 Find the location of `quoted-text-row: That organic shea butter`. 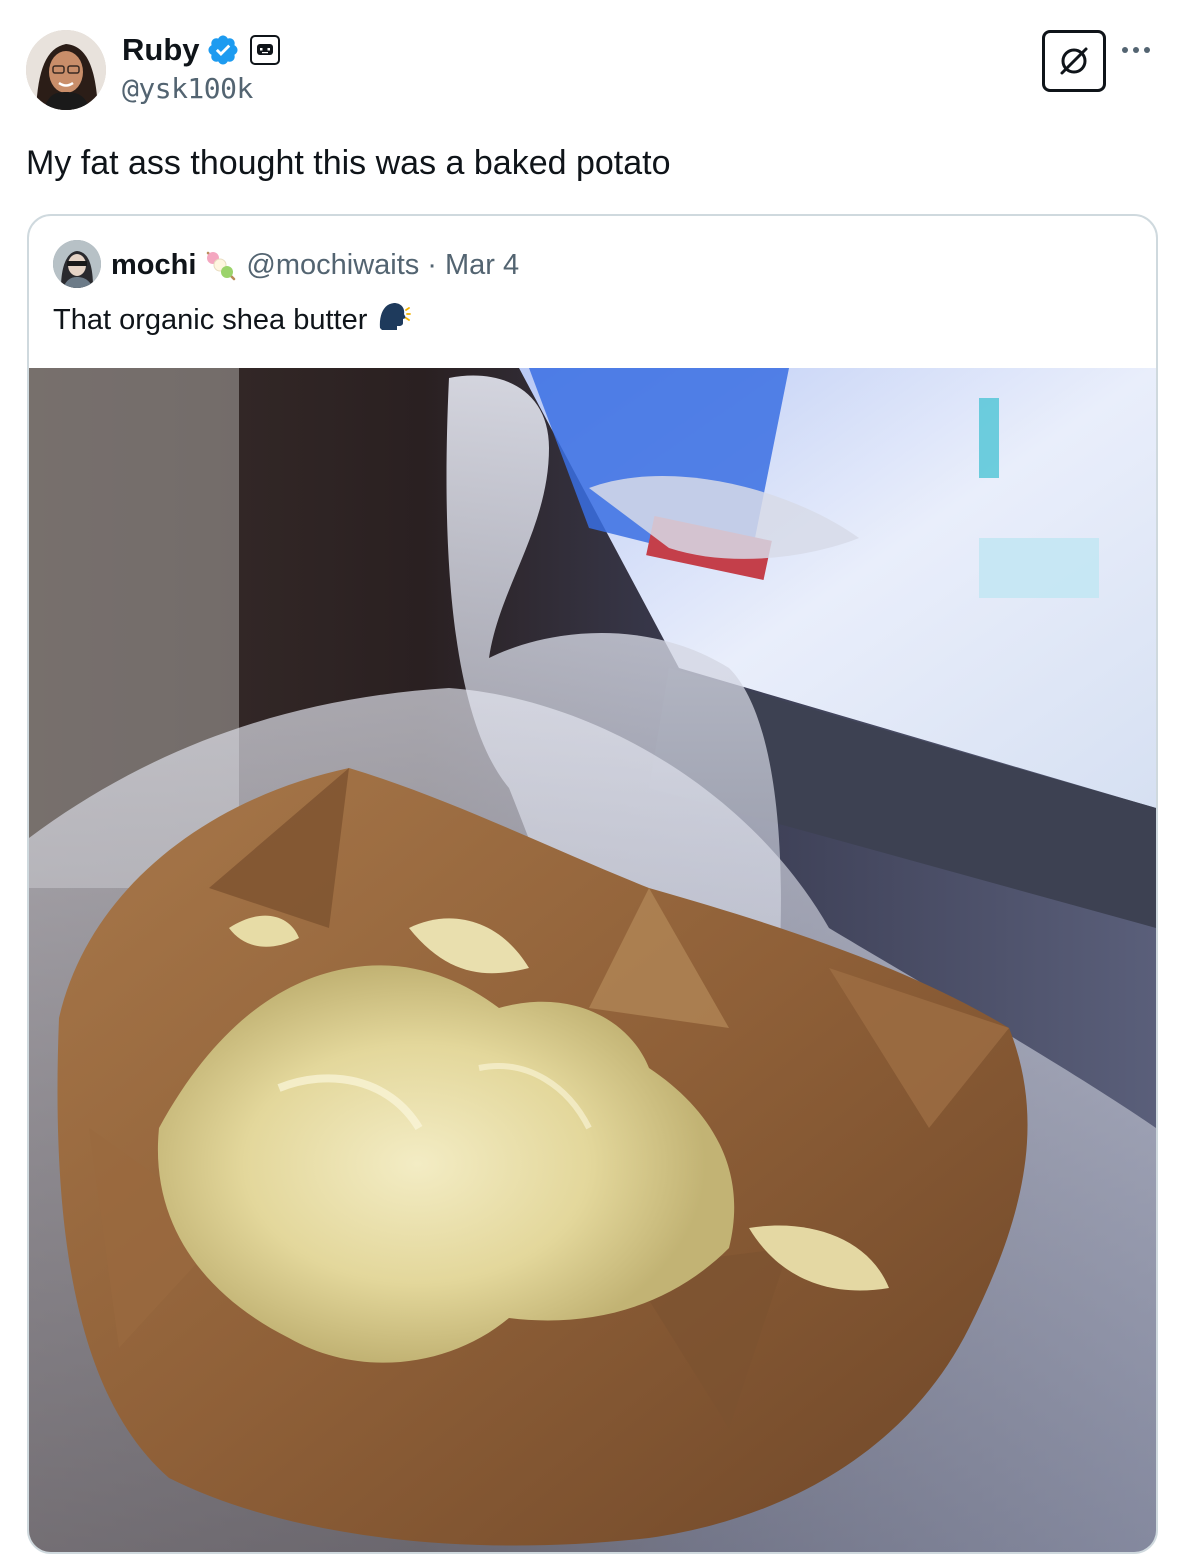

quoted-text-row: That organic shea butter is located at coordinates (232, 320).